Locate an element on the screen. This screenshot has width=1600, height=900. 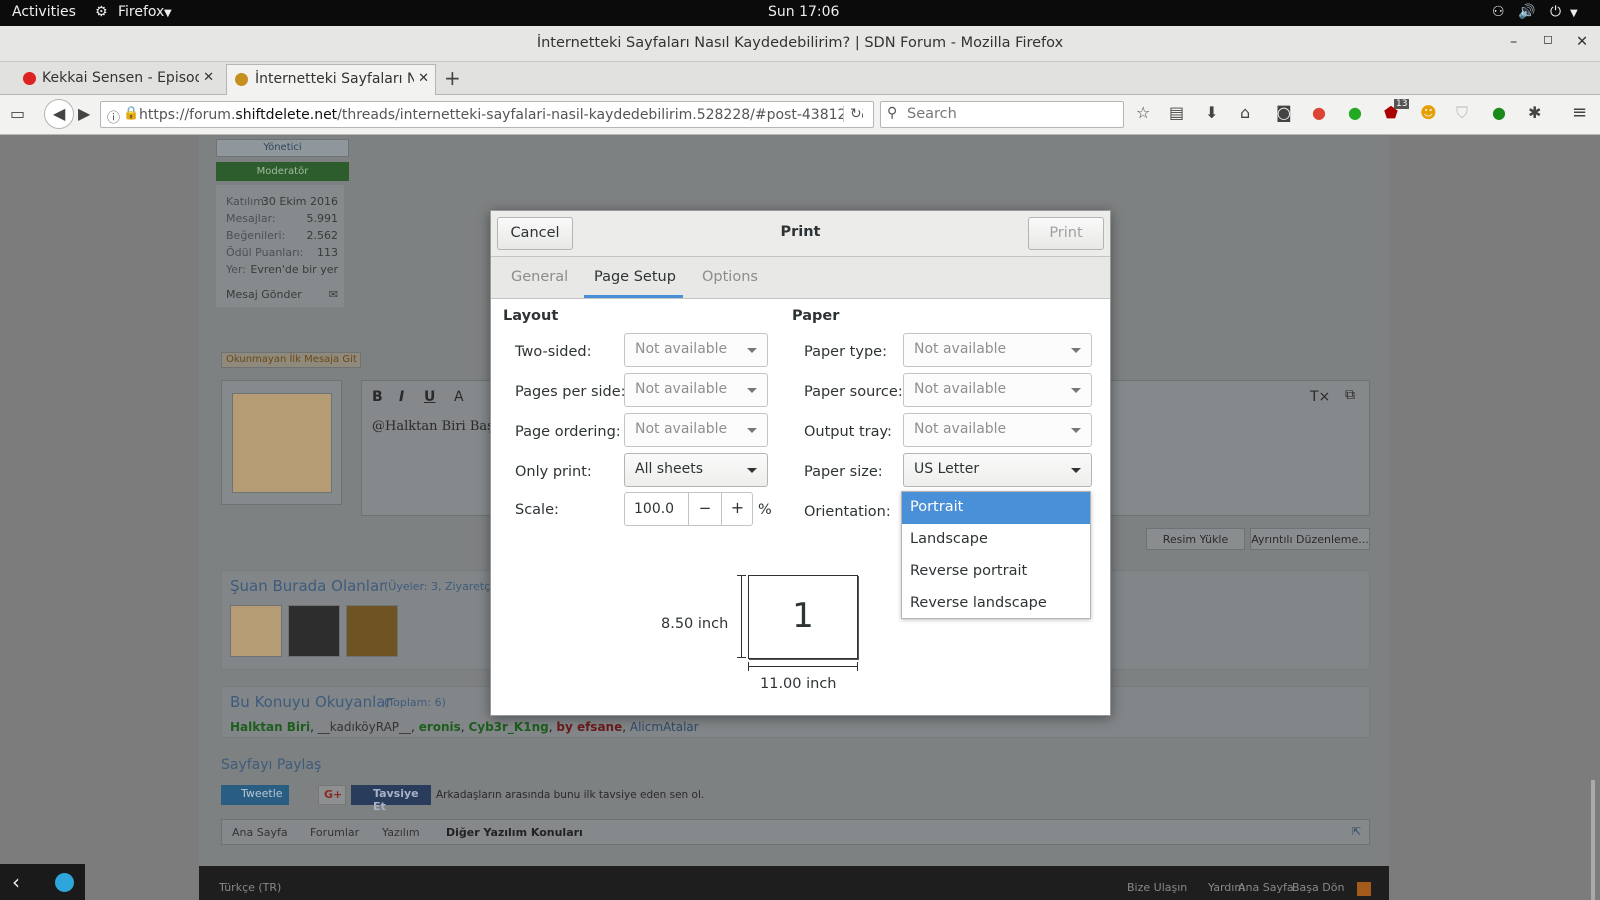
info-icon: ⓘ is located at coordinates (113, 116).